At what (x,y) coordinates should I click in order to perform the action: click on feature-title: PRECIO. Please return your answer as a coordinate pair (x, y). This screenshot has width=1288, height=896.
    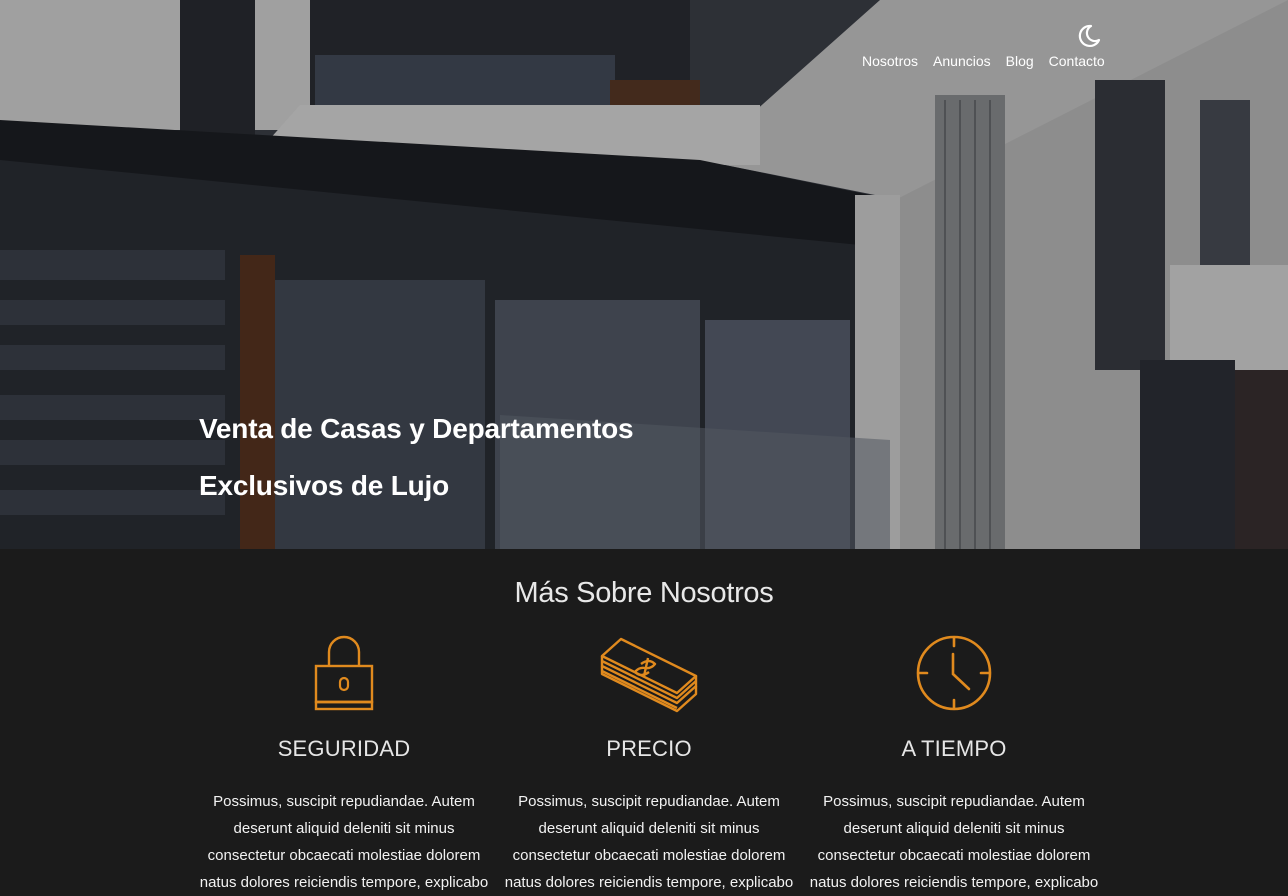
    Looking at the image, I should click on (649, 748).